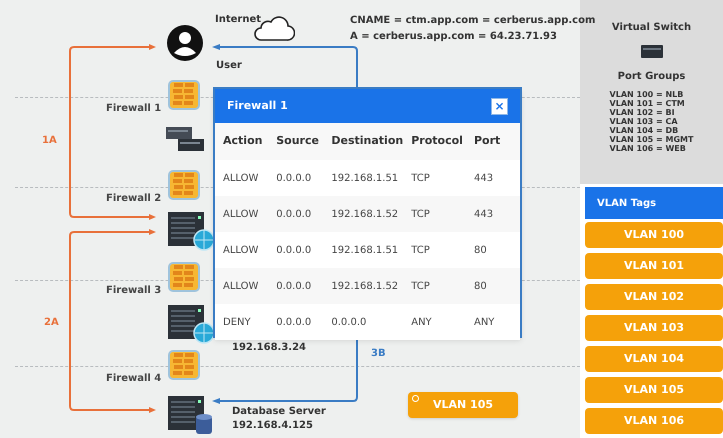 Image resolution: width=723 pixels, height=438 pixels. Describe the element at coordinates (654, 235) in the screenshot. I see `vlan-tag: VLAN 100` at that location.